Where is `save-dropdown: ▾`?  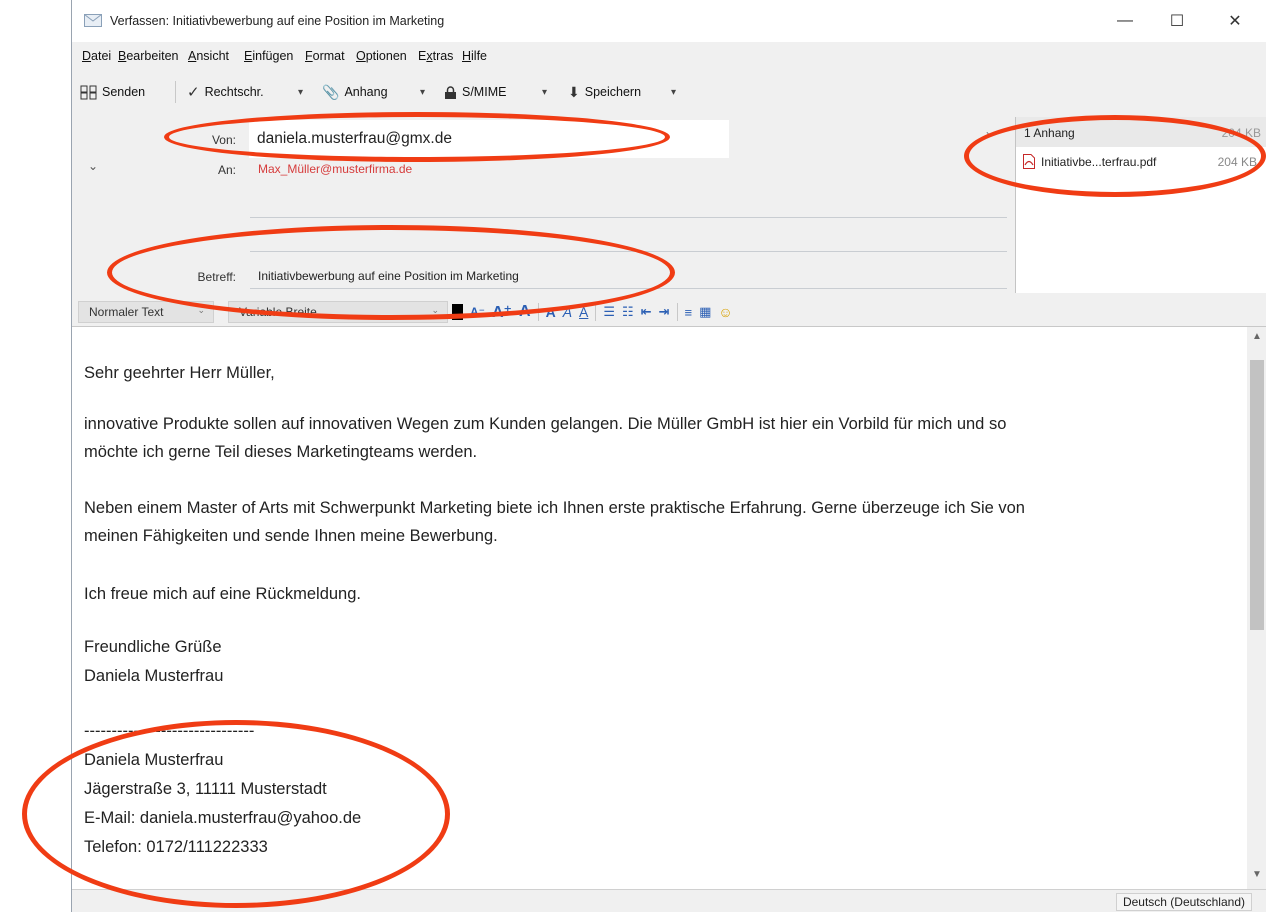 save-dropdown: ▾ is located at coordinates (673, 92).